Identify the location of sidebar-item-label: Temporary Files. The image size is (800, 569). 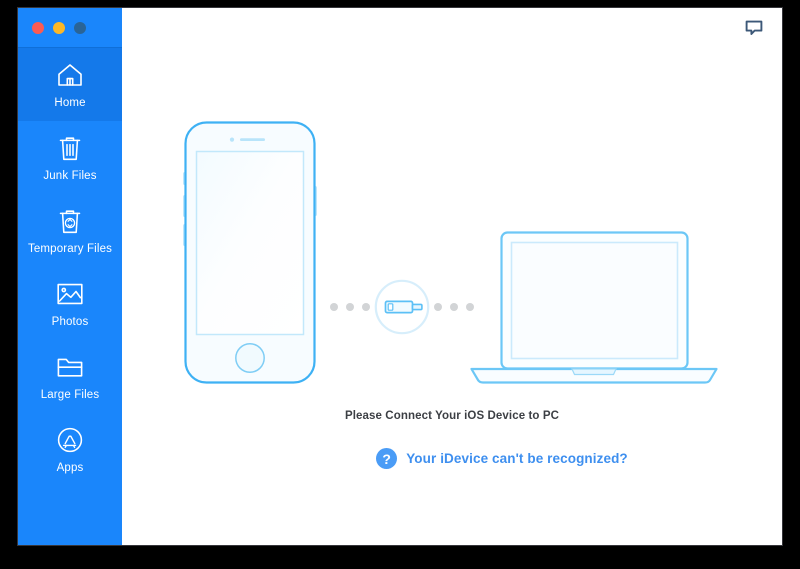
(70, 249).